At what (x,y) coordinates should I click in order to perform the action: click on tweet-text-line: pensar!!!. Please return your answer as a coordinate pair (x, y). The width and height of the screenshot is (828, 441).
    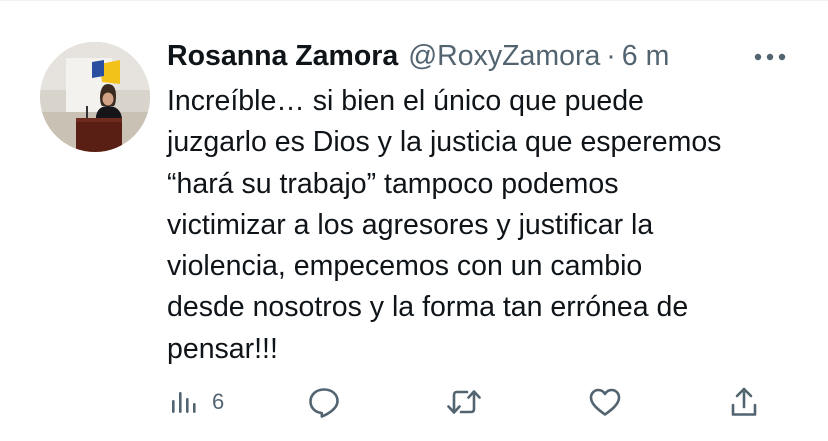
    Looking at the image, I should click on (222, 348).